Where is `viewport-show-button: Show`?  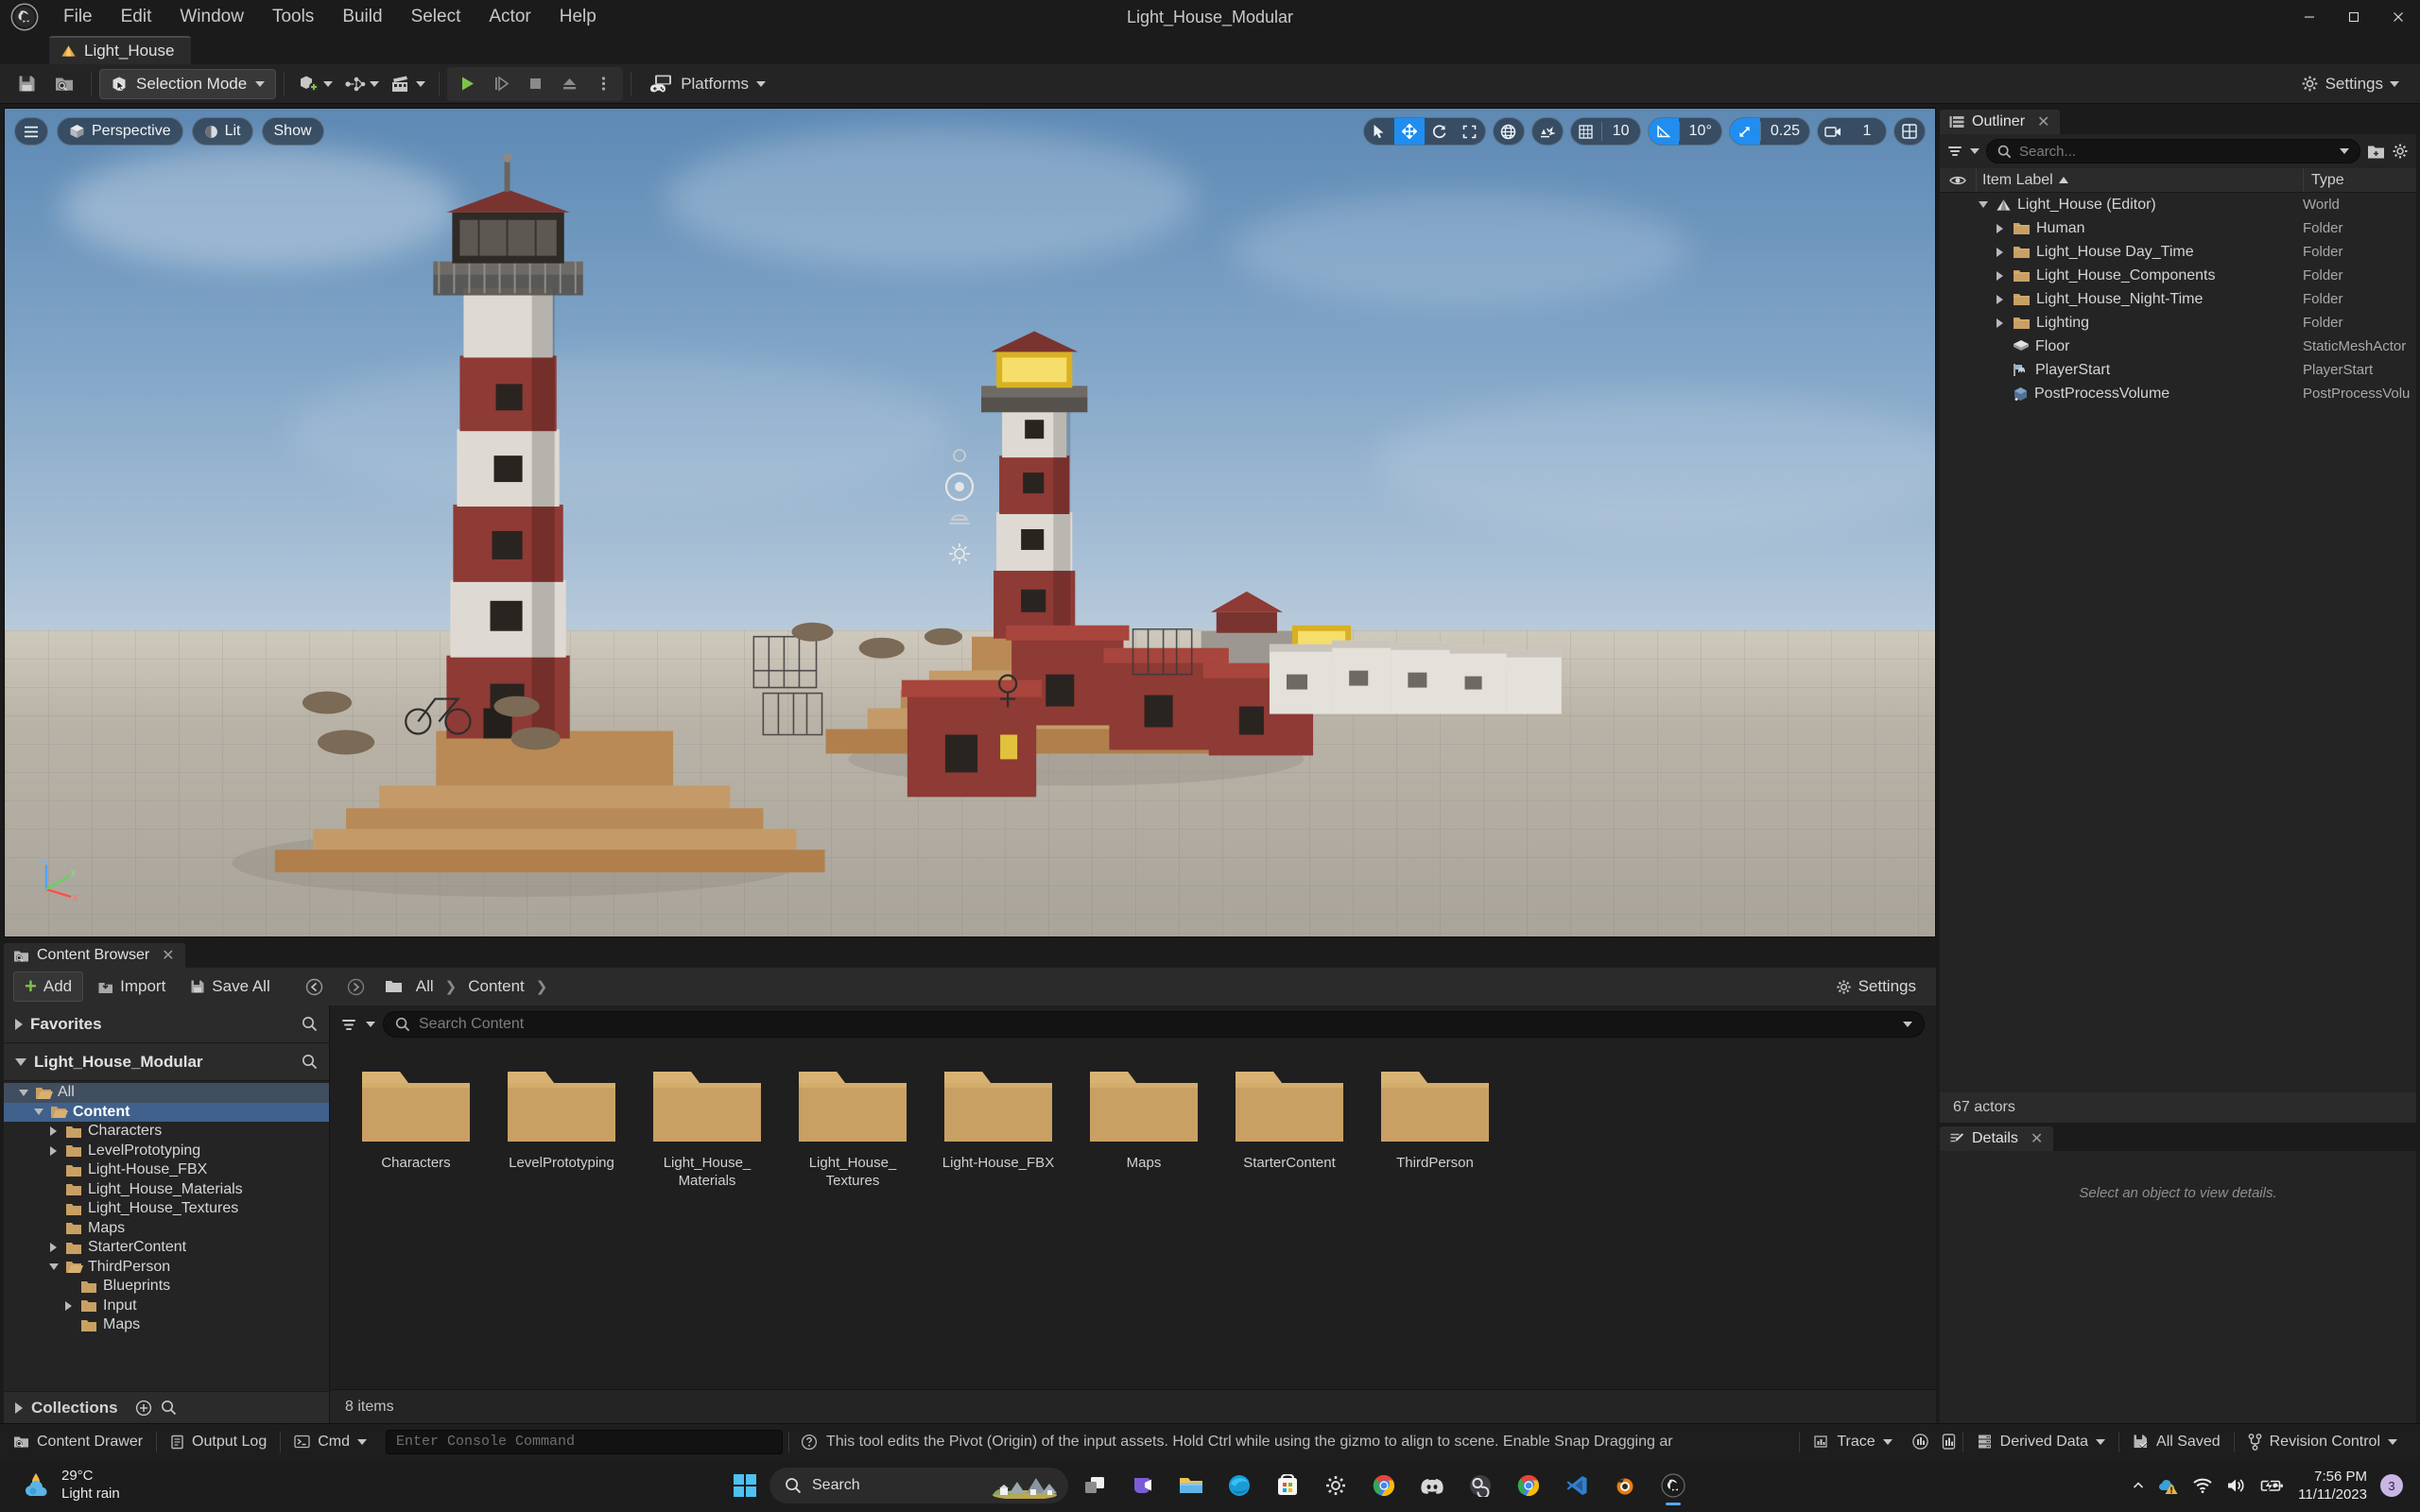
viewport-show-button: Show is located at coordinates (293, 131).